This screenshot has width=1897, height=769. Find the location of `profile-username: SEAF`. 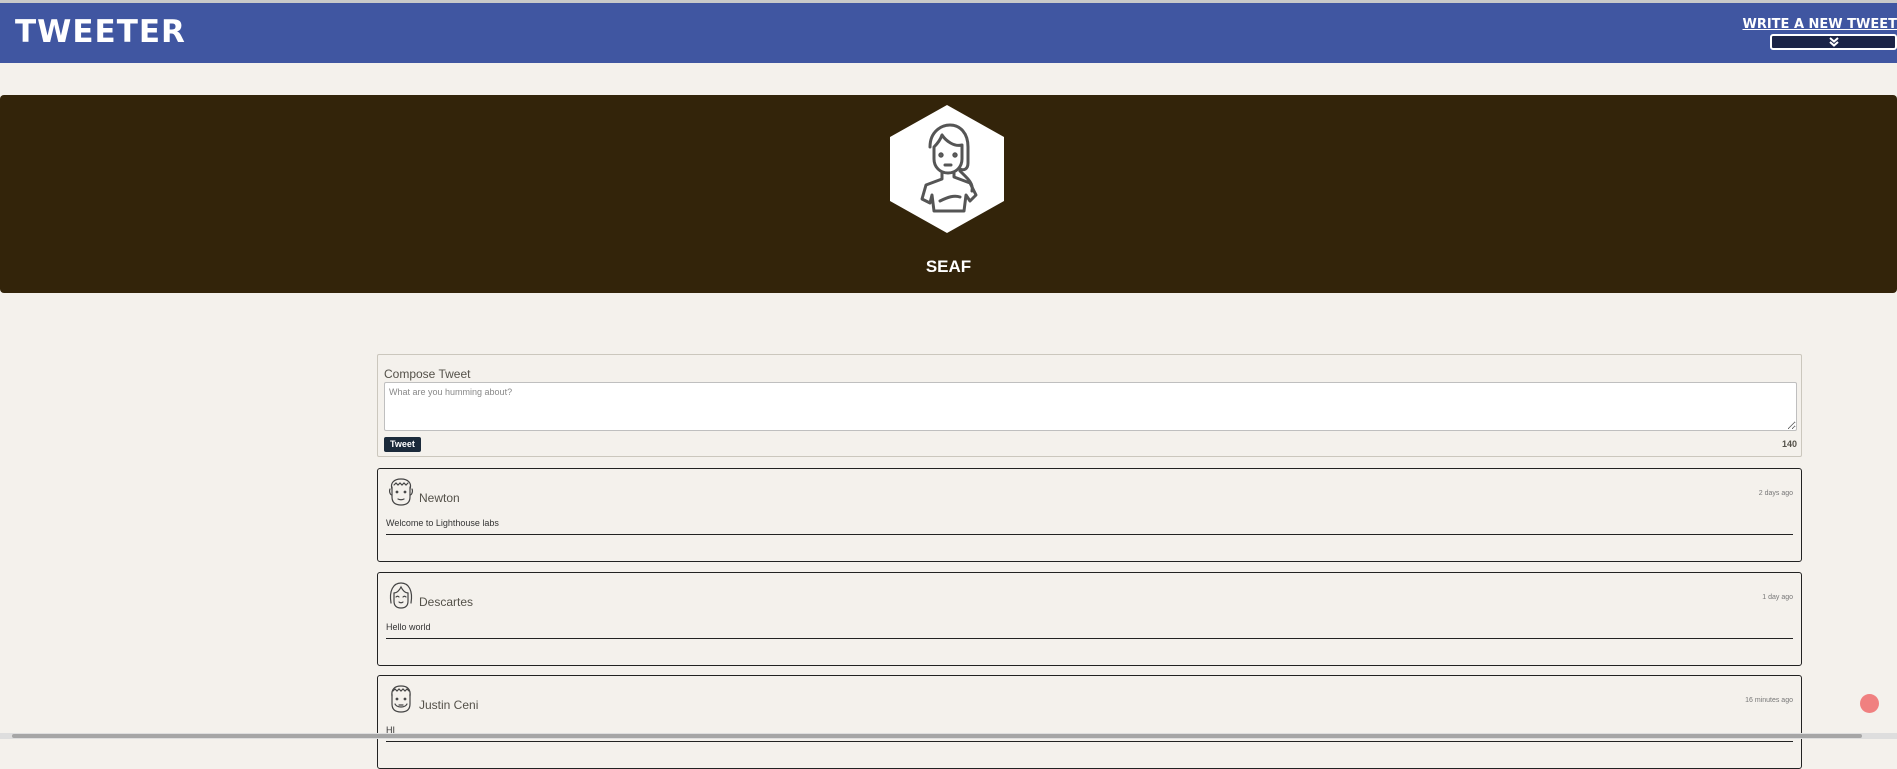

profile-username: SEAF is located at coordinates (948, 266).